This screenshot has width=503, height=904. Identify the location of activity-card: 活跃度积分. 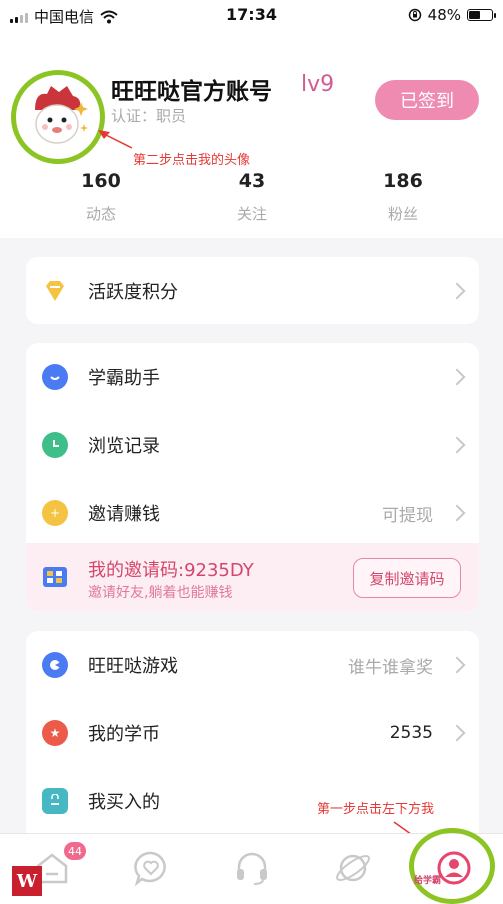
(252, 290).